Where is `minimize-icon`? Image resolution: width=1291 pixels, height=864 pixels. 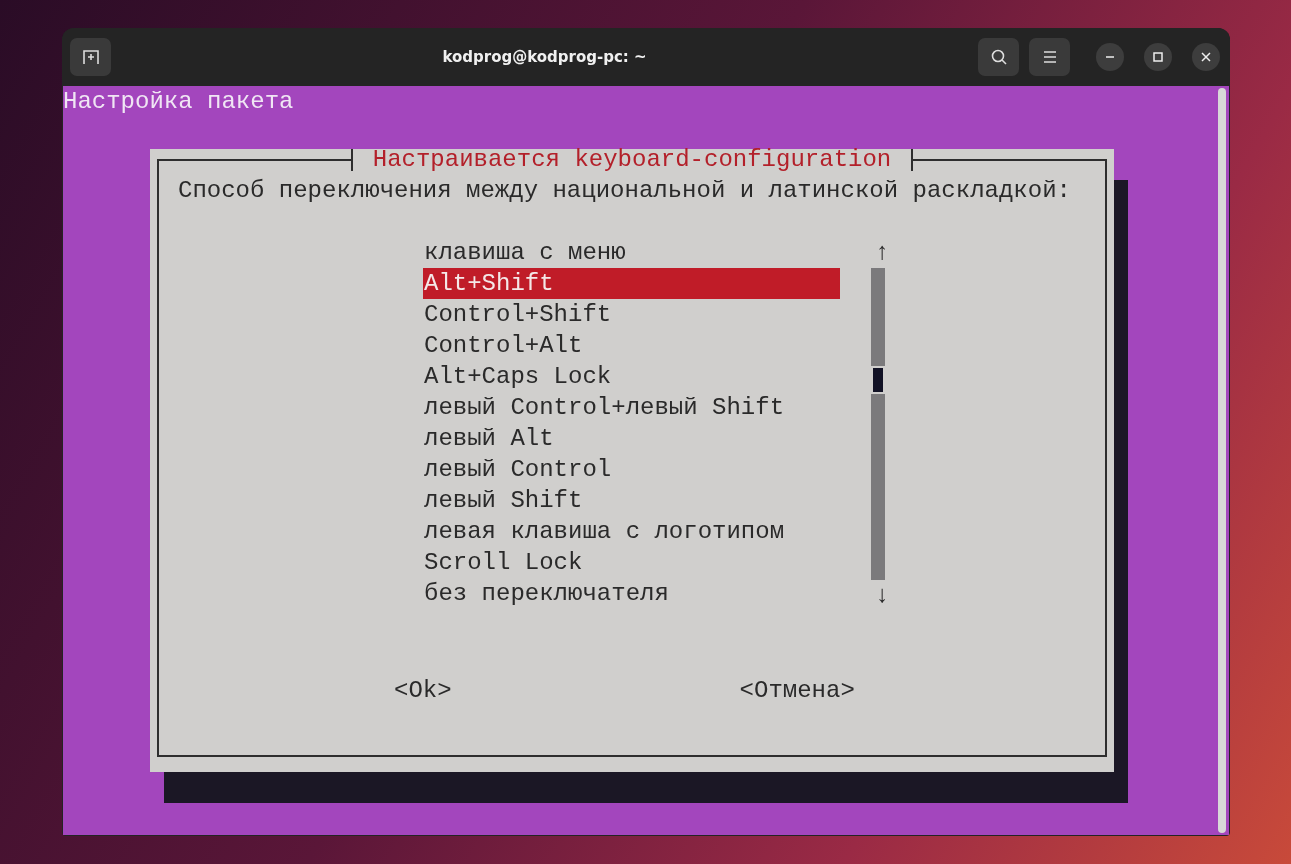 minimize-icon is located at coordinates (1110, 56).